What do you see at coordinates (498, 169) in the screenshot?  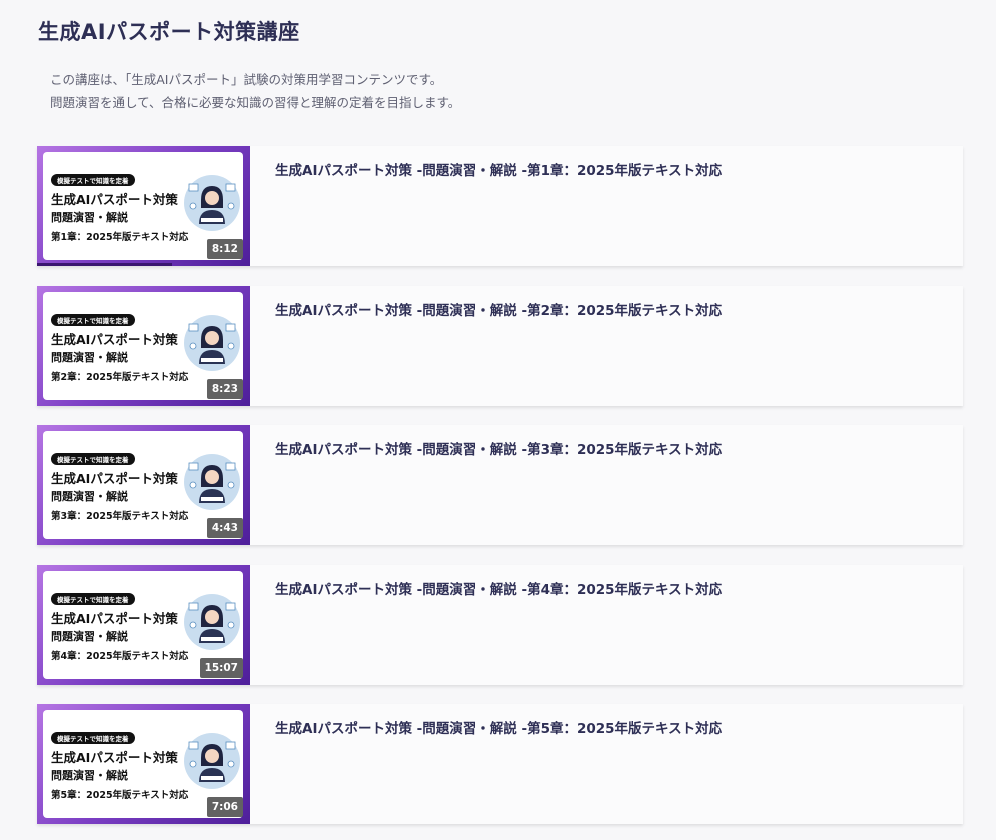 I see `video-title: 生成AIパスポート対策 -問題演習・解説 -第1章：2025年版テキスト対応` at bounding box center [498, 169].